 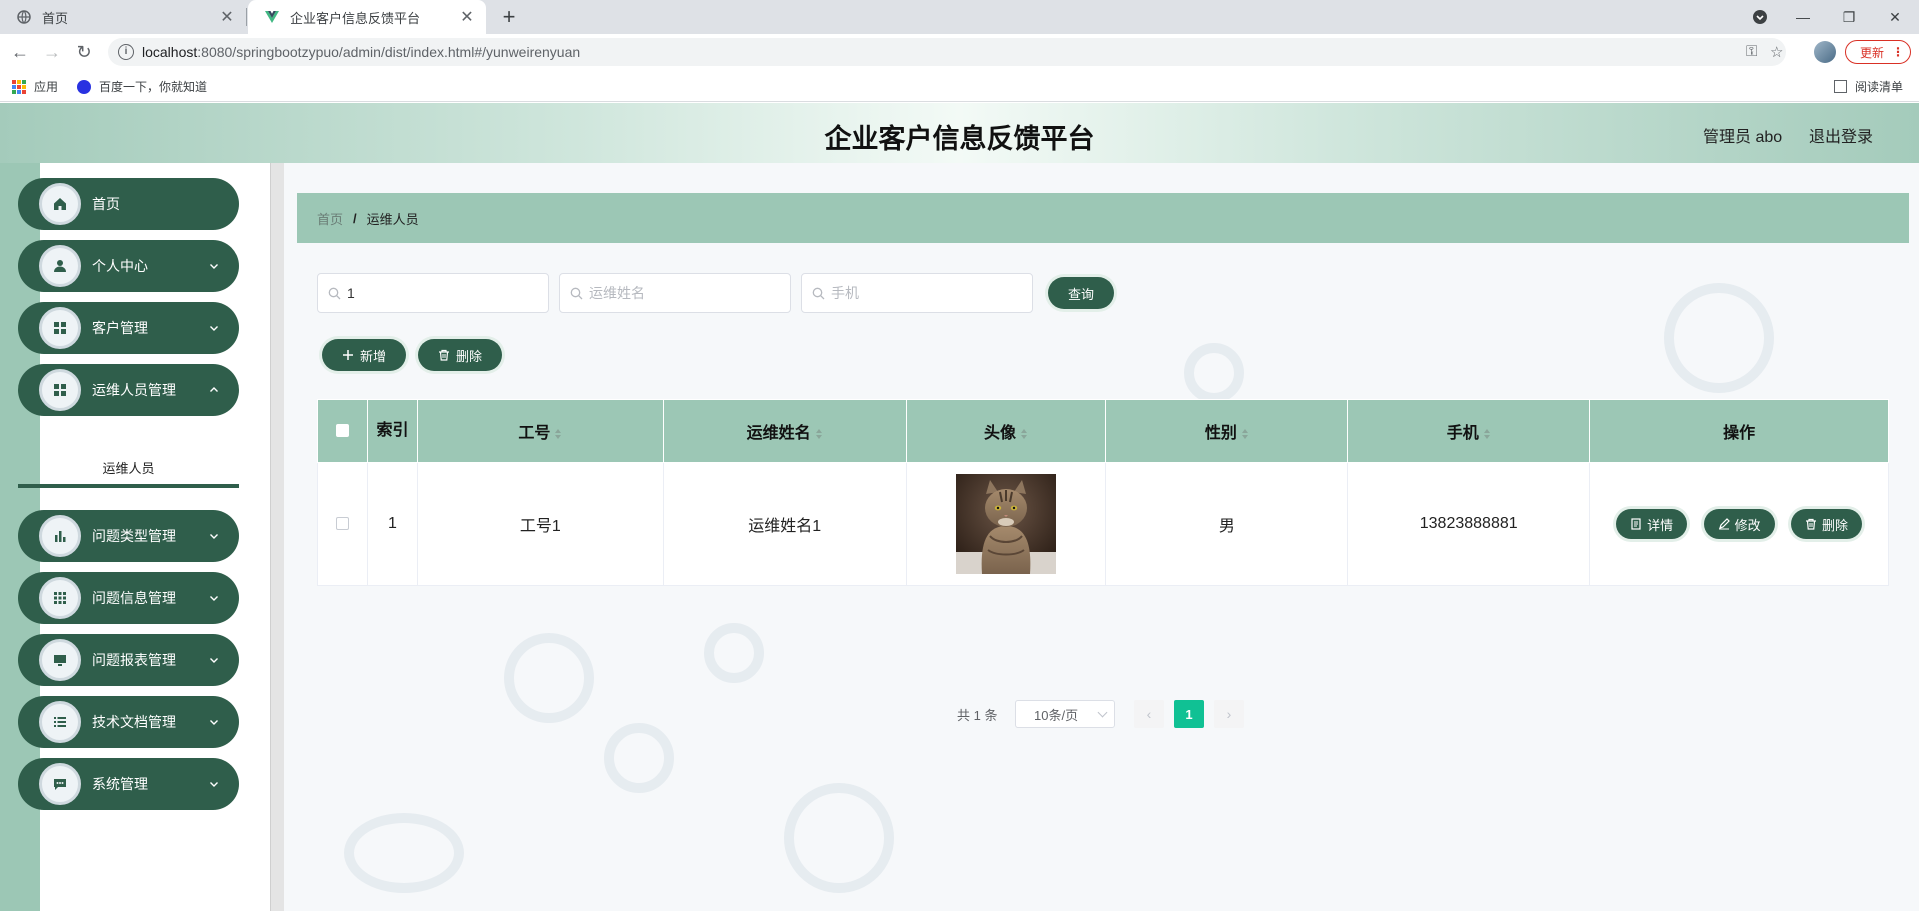 What do you see at coordinates (392, 431) in the screenshot?
I see `column-index: 索引` at bounding box center [392, 431].